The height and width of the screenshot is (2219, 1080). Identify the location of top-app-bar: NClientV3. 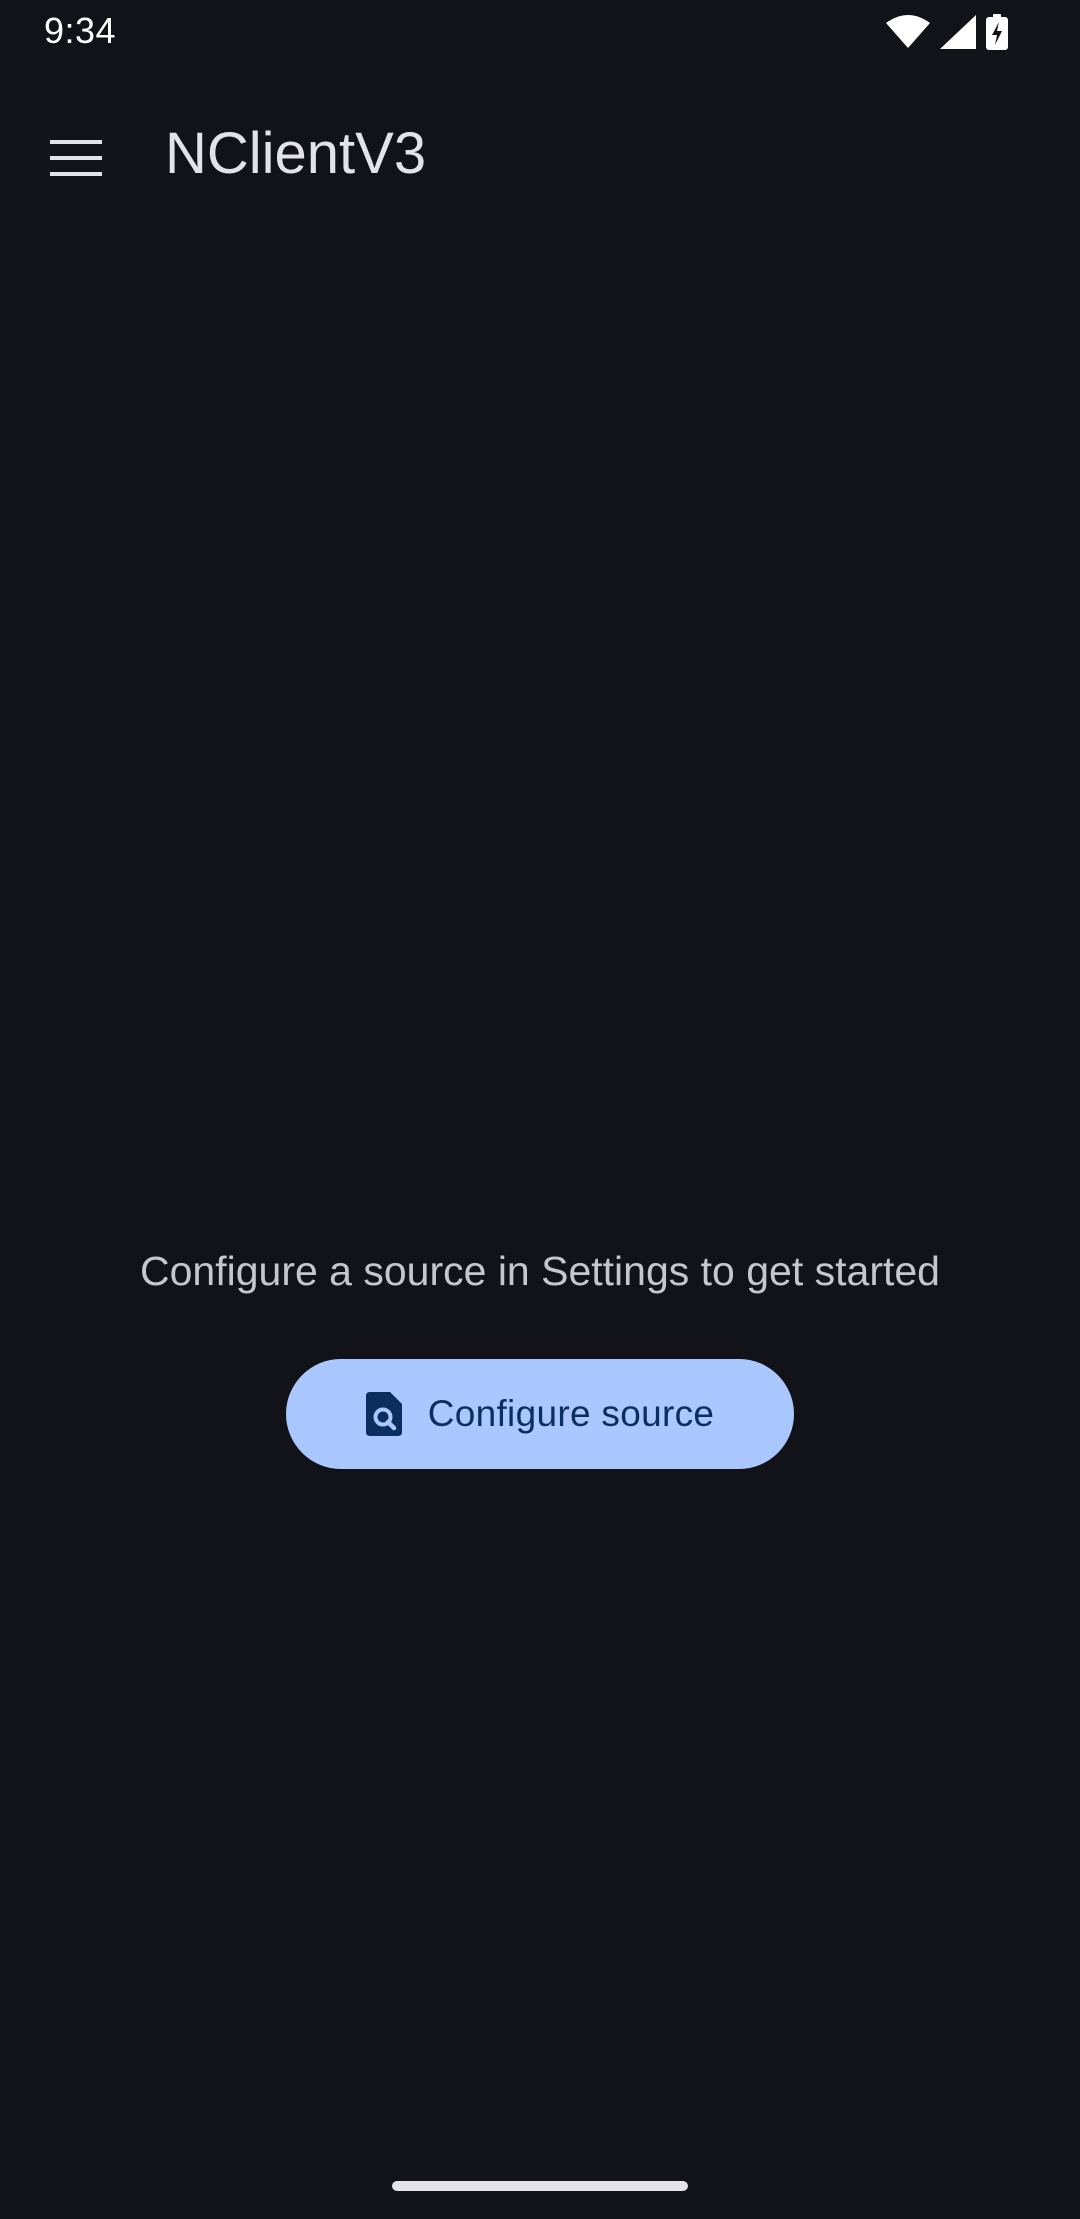
(540, 156).